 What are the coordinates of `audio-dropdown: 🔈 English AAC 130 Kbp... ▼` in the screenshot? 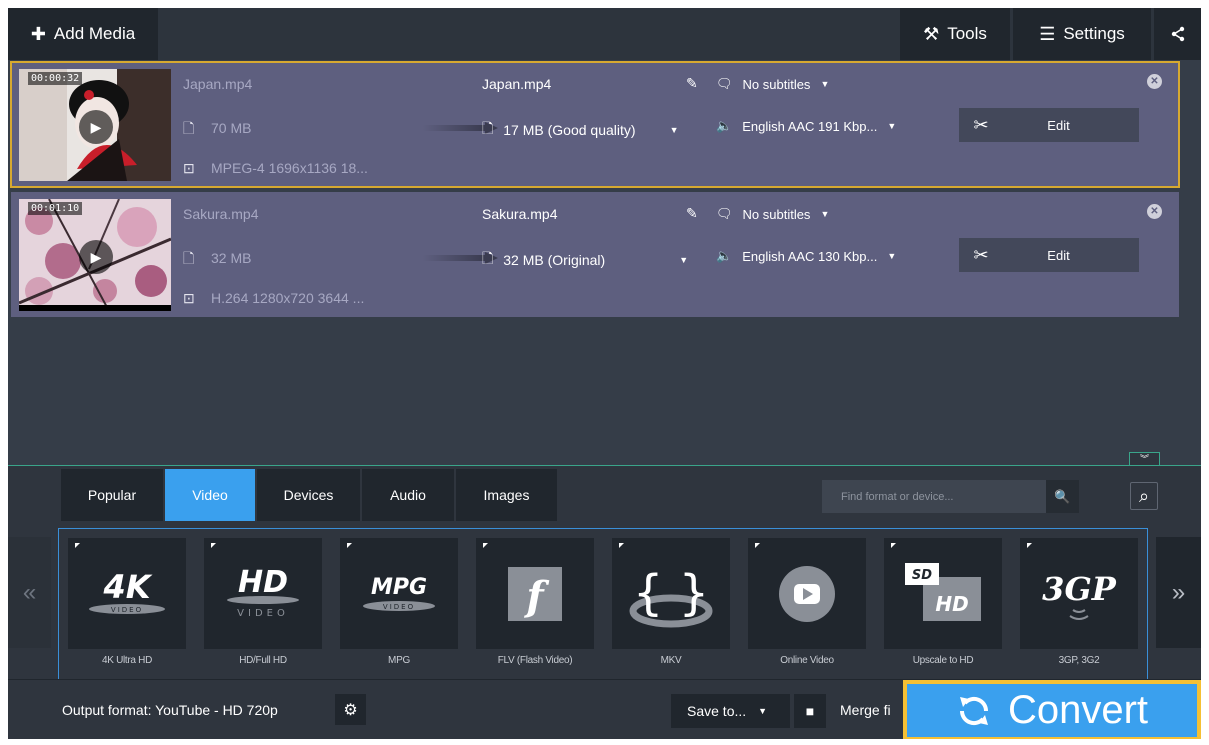 It's located at (806, 256).